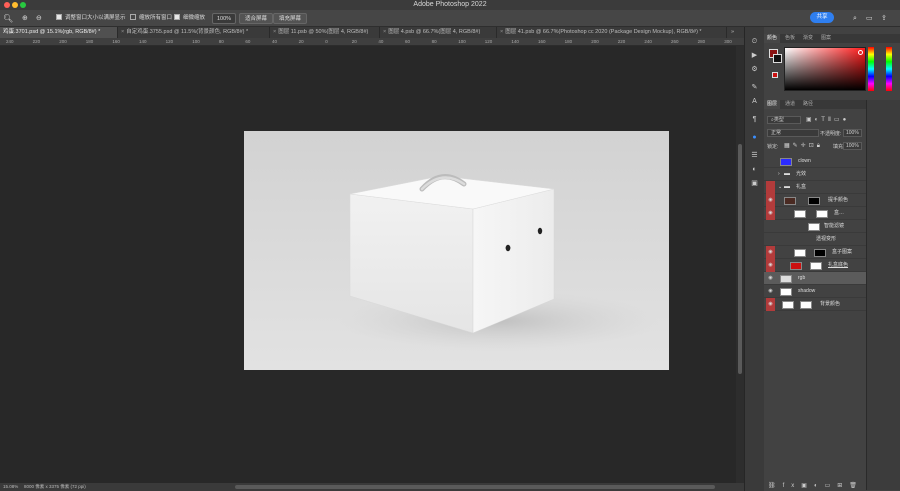 Image resolution: width=900 pixels, height=491 pixels. I want to click on opacity-field: 100%, so click(852, 133).